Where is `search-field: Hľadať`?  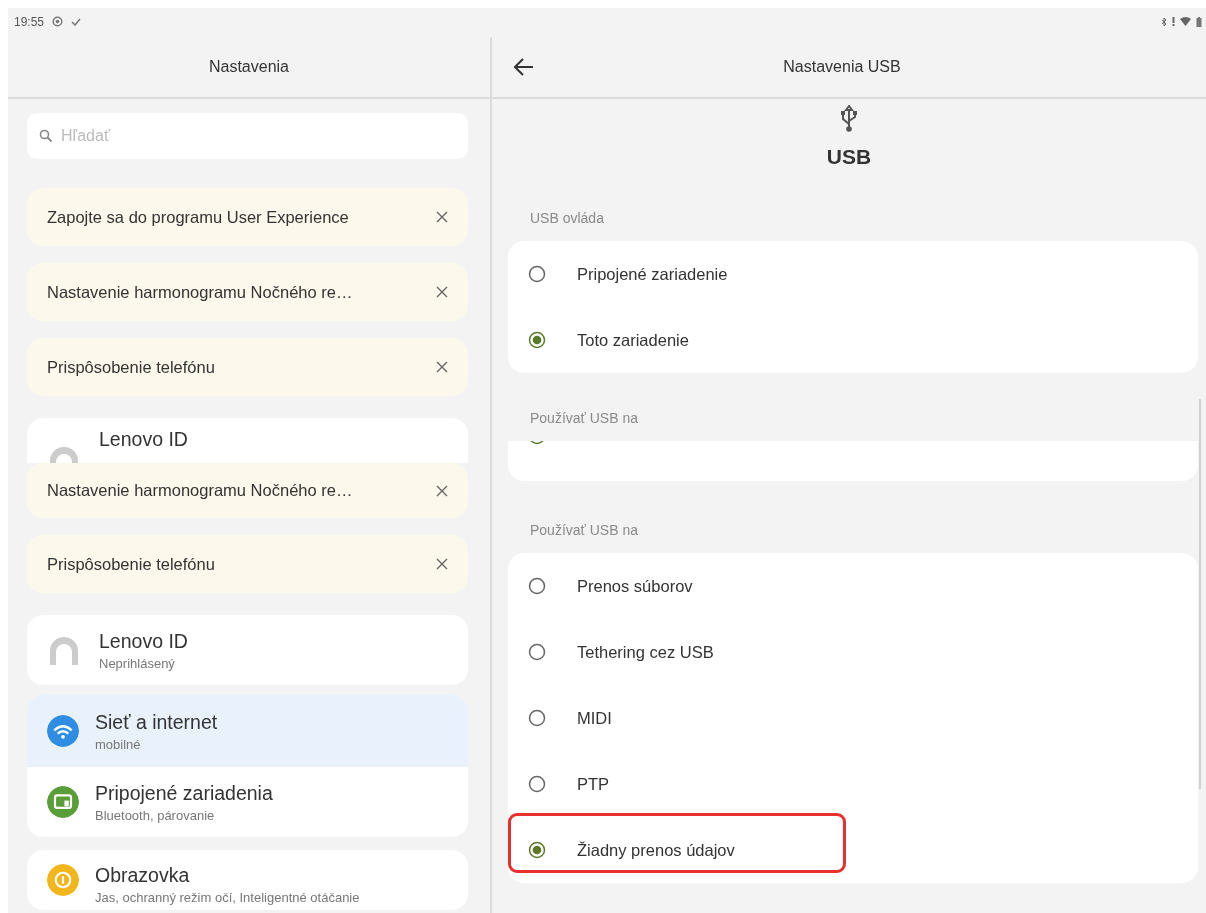 search-field: Hľadať is located at coordinates (247, 136).